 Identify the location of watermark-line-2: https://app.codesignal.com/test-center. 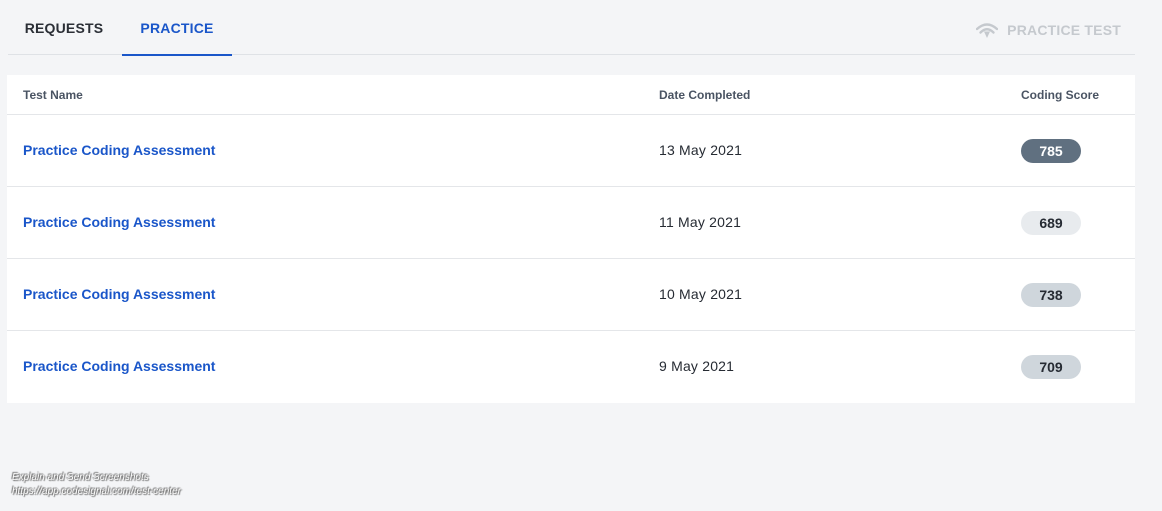
(96, 491).